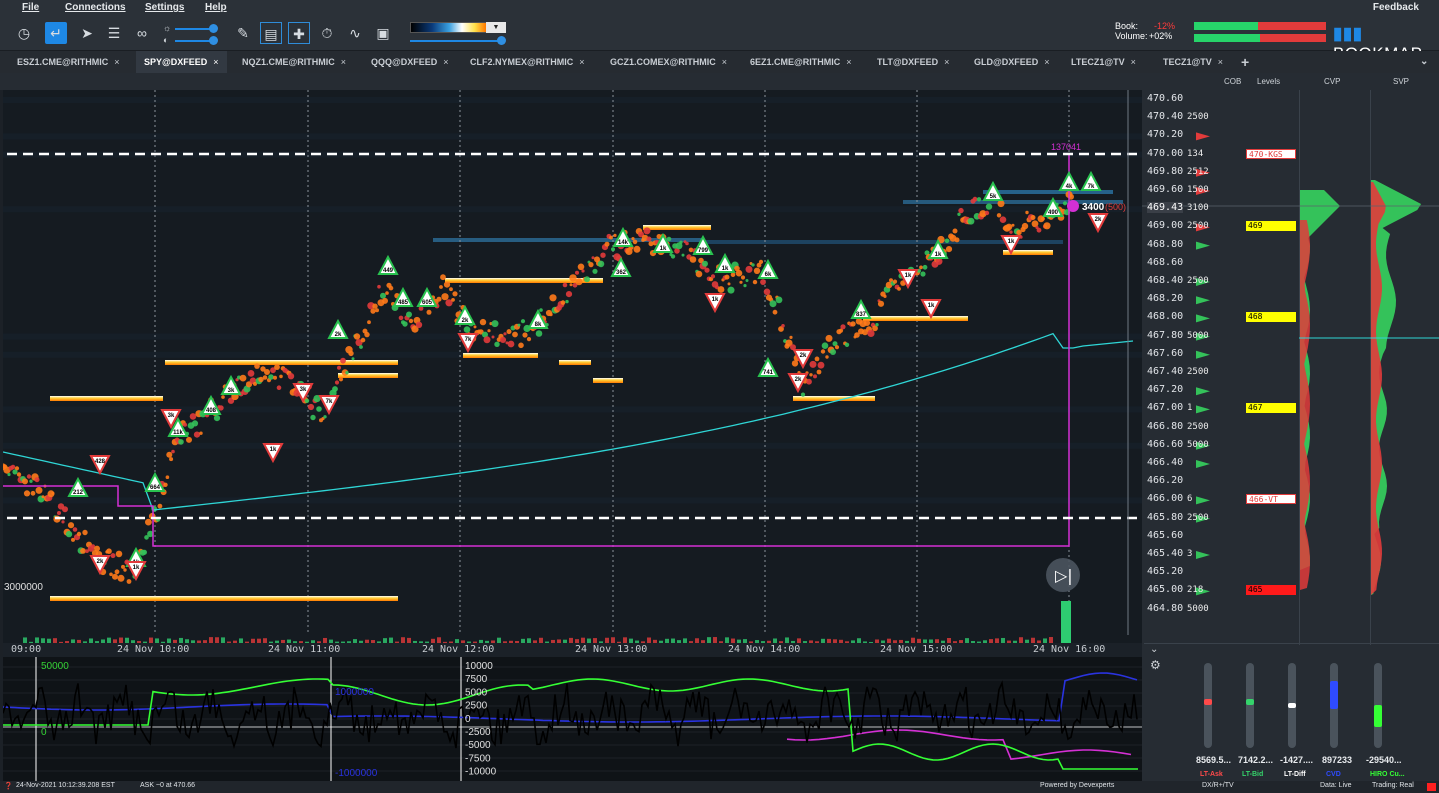 This screenshot has height=793, width=1439. I want to click on price-label: 465.20, so click(1165, 572).